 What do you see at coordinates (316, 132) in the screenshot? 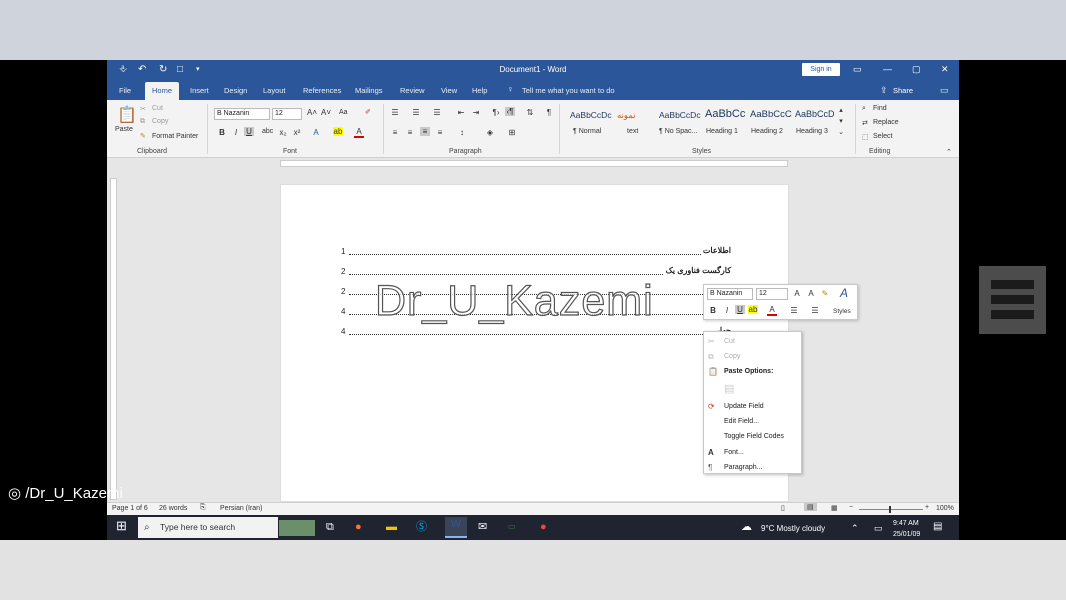
I see `text-effects-icon: A` at bounding box center [316, 132].